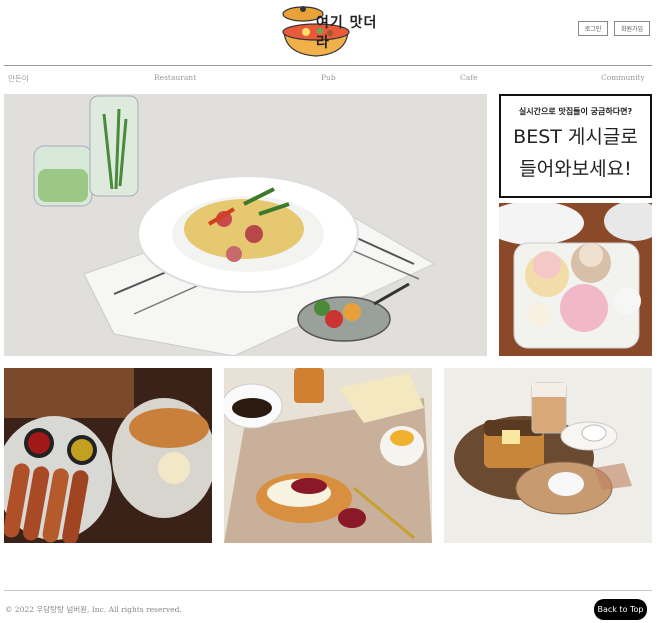  I want to click on nav-item-cafe: Cafe, so click(468, 77).